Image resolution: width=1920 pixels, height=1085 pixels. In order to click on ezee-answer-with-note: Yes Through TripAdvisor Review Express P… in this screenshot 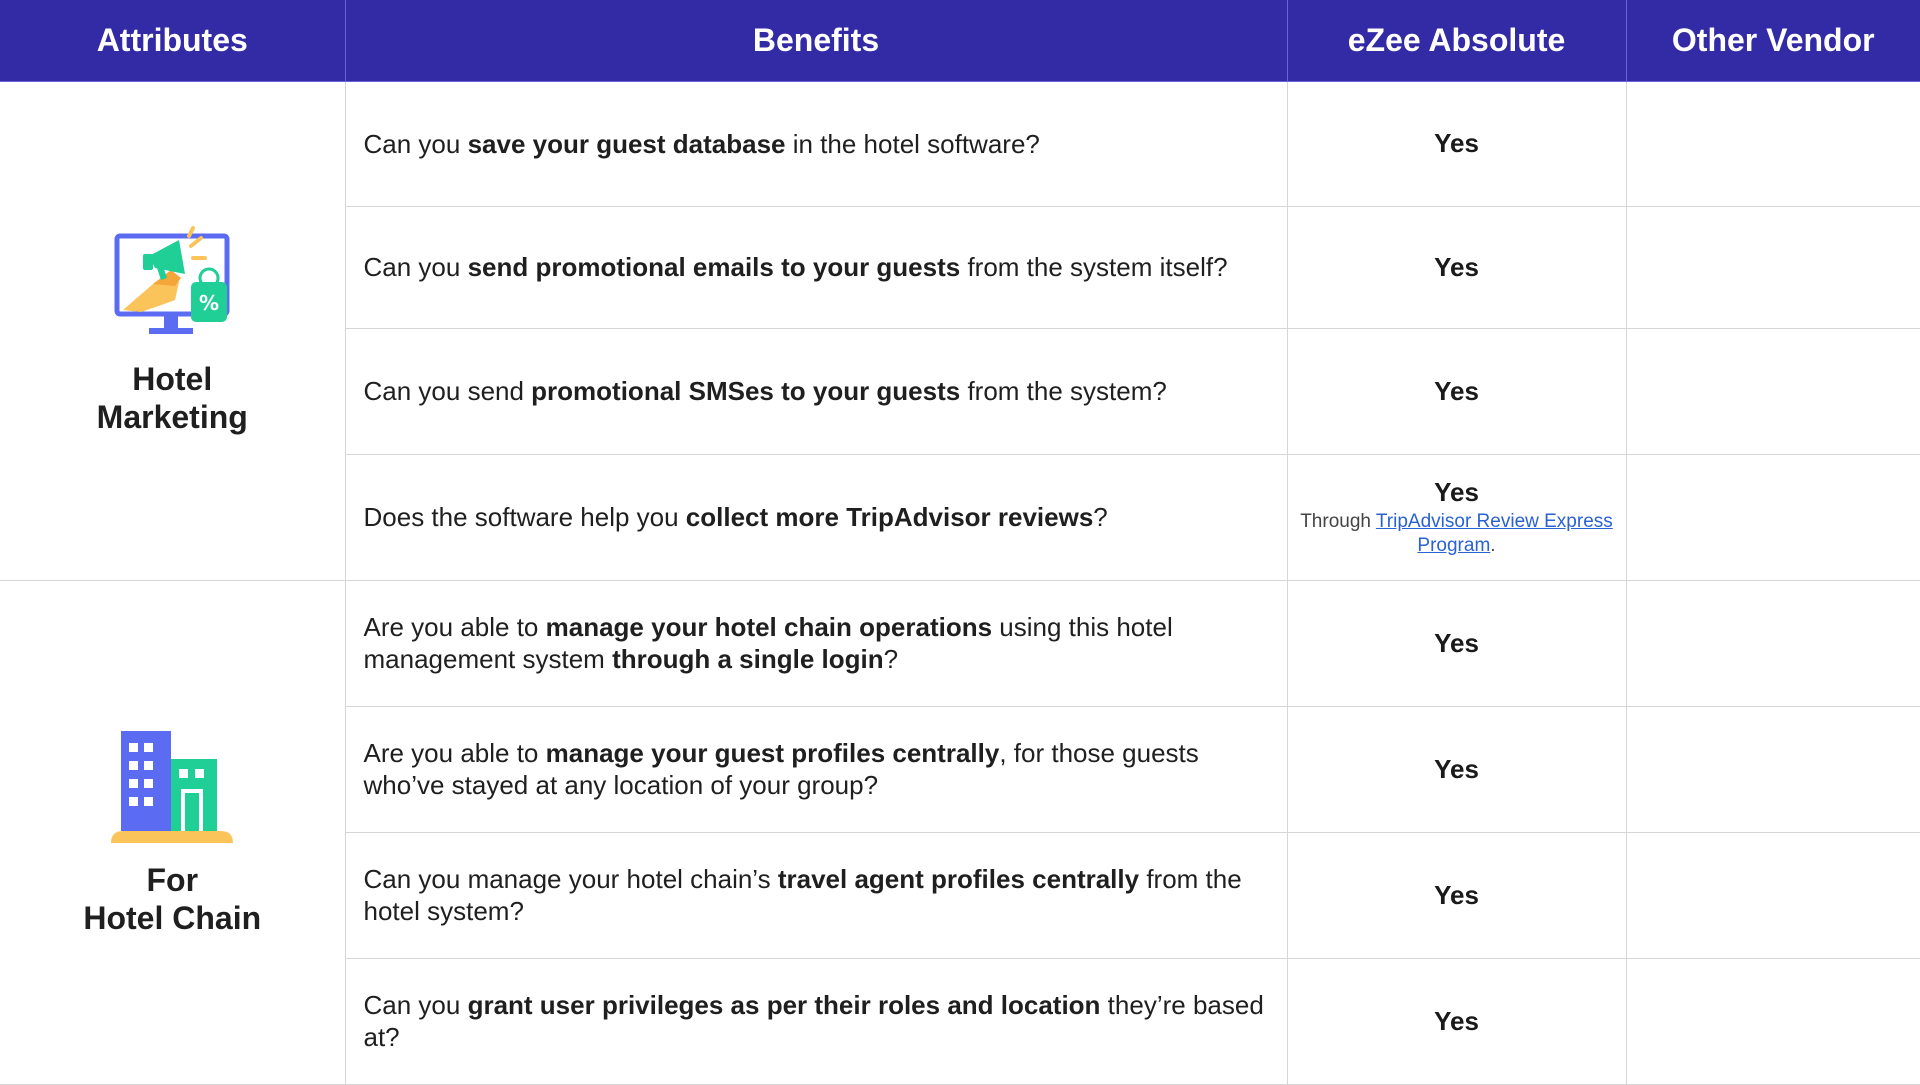, I will do `click(1456, 517)`.